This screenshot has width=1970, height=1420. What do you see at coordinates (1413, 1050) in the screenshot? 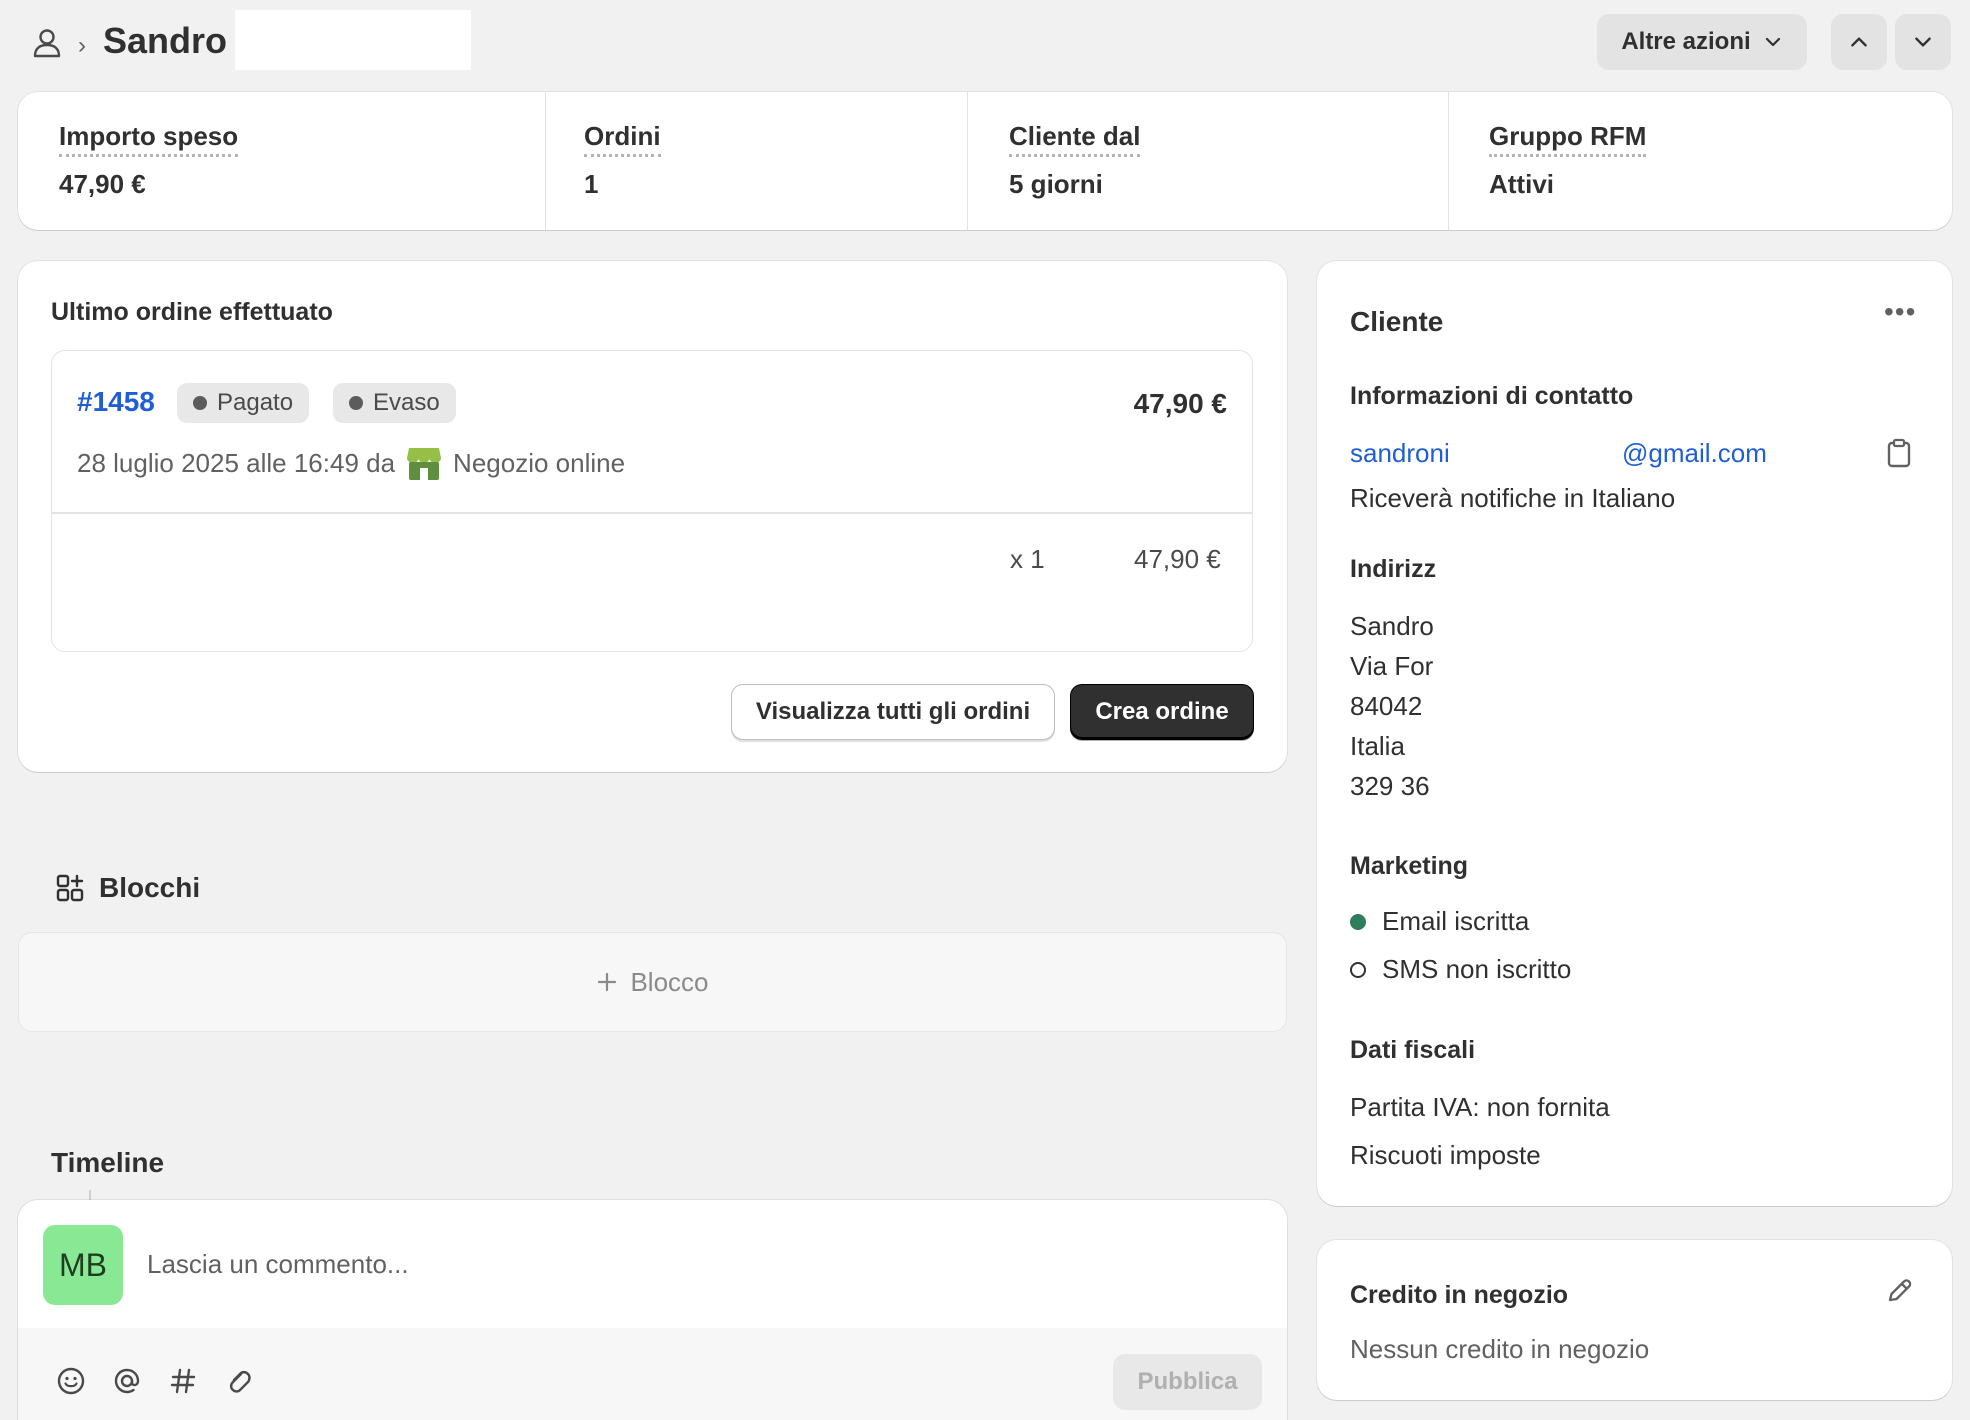
I see `tax-info-title: Dati fiscali` at bounding box center [1413, 1050].